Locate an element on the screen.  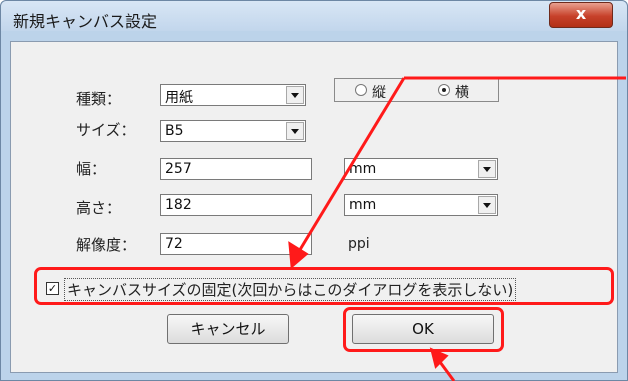
portrait-label: 縦 is located at coordinates (379, 93).